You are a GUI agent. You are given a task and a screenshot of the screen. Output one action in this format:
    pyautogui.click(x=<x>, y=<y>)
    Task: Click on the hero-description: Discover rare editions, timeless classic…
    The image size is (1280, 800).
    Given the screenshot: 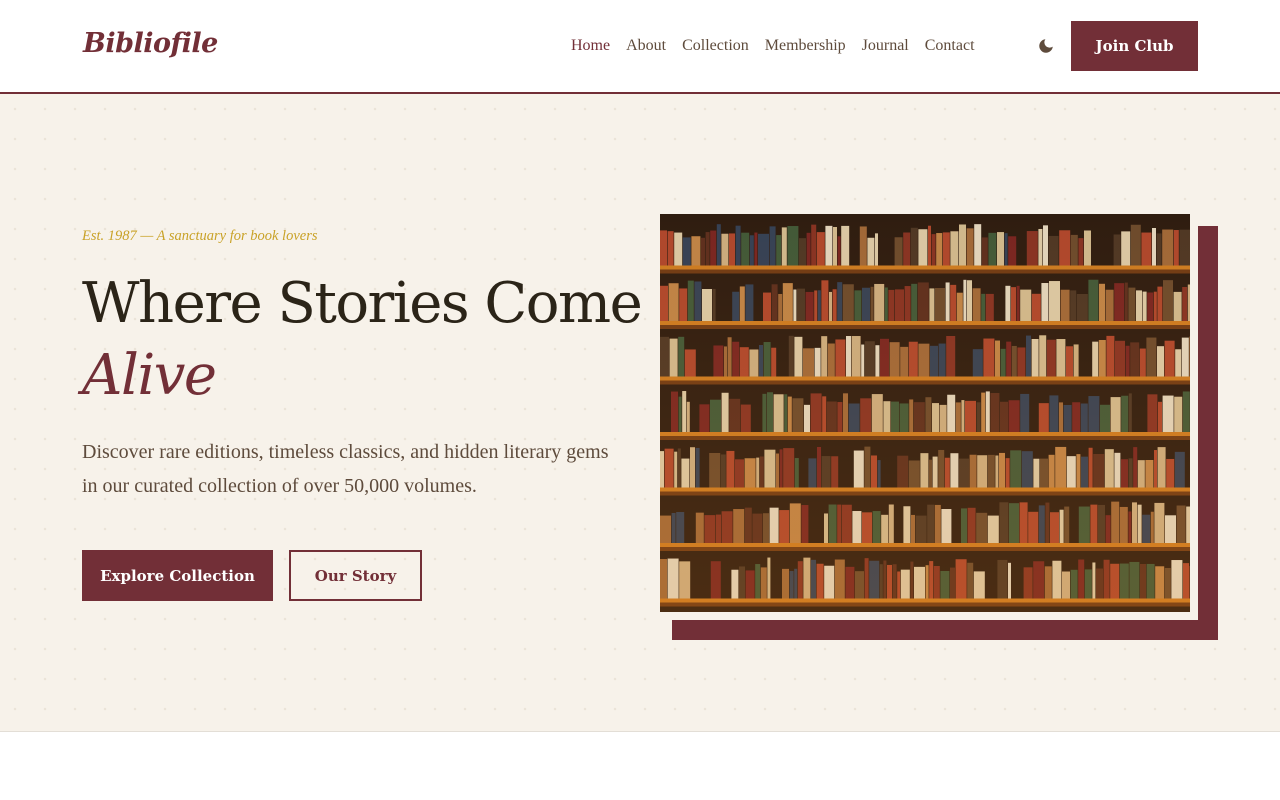 What is the action you would take?
    pyautogui.click(x=345, y=469)
    